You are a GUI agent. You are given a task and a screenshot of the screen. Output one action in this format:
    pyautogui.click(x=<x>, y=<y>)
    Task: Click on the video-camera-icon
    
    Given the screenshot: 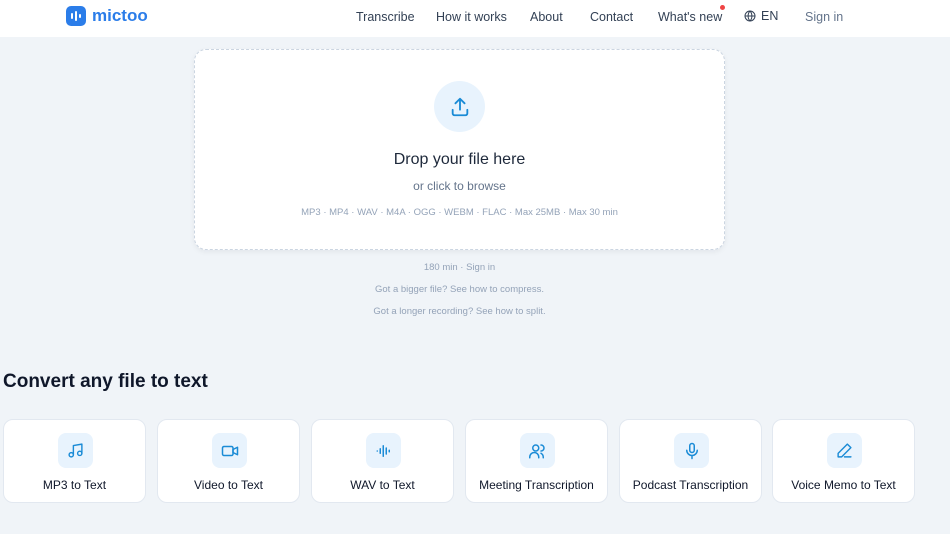 What is the action you would take?
    pyautogui.click(x=229, y=450)
    